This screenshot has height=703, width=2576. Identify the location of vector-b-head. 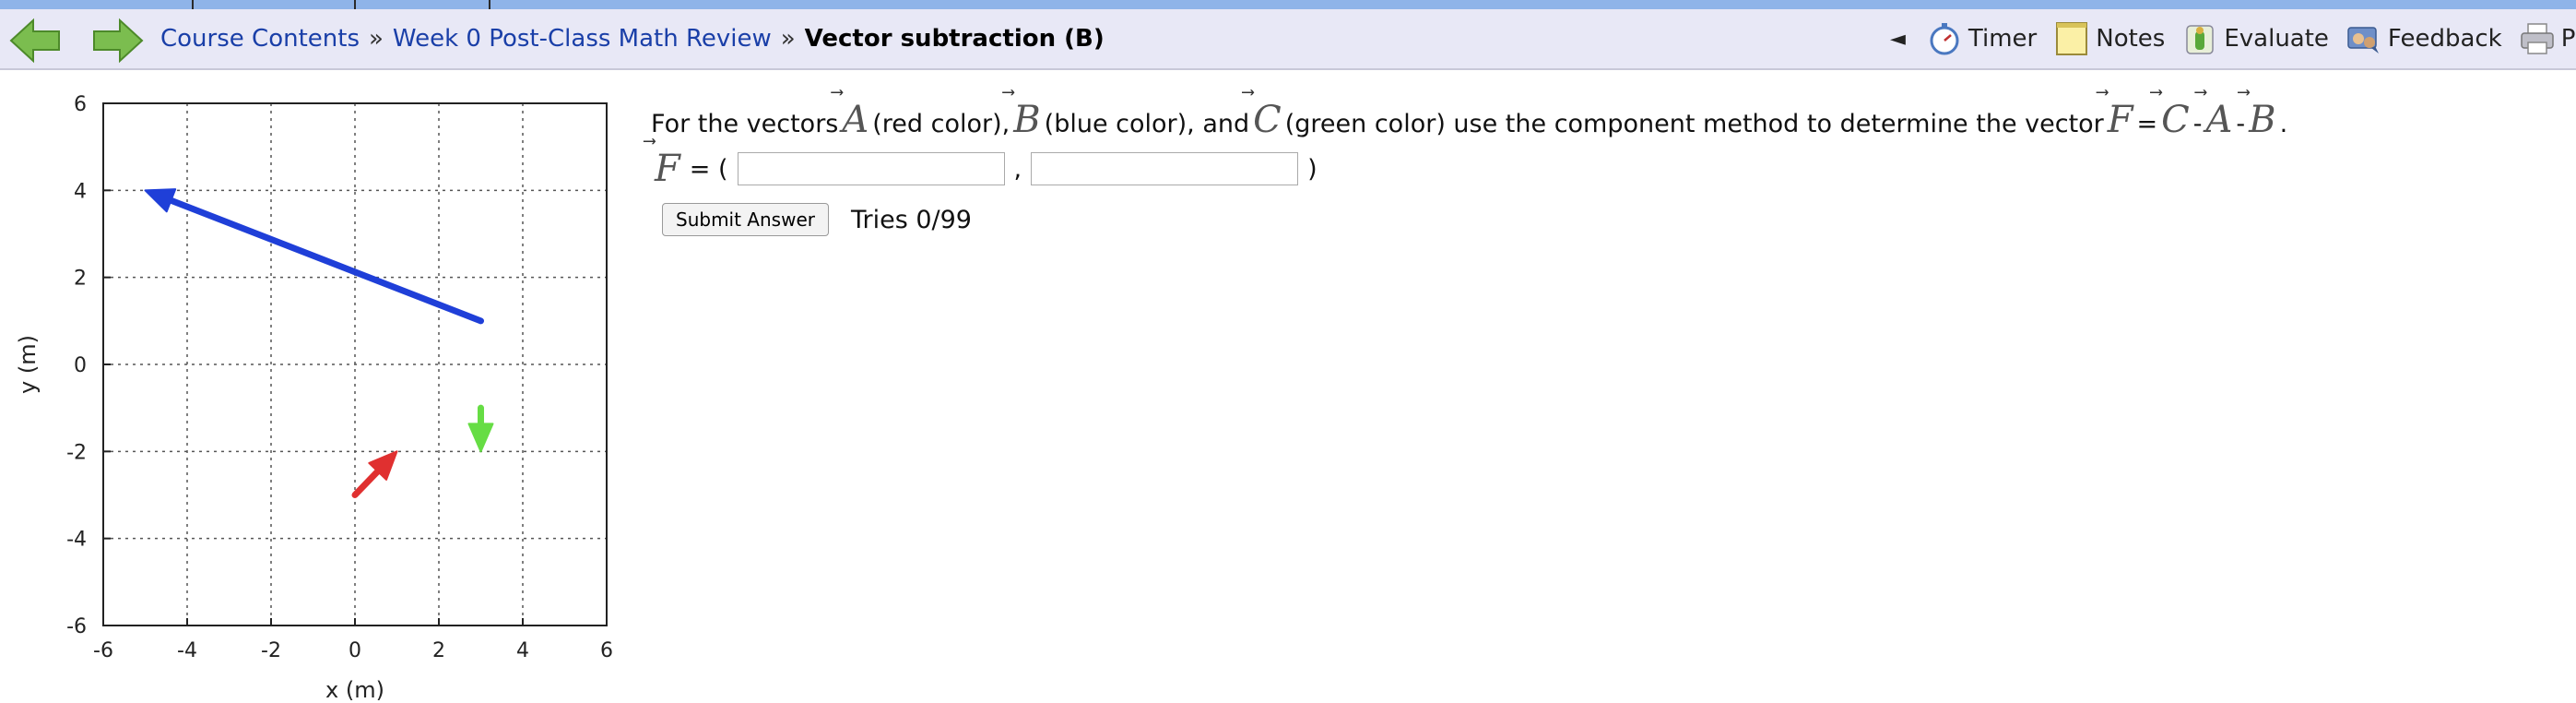
(160, 200).